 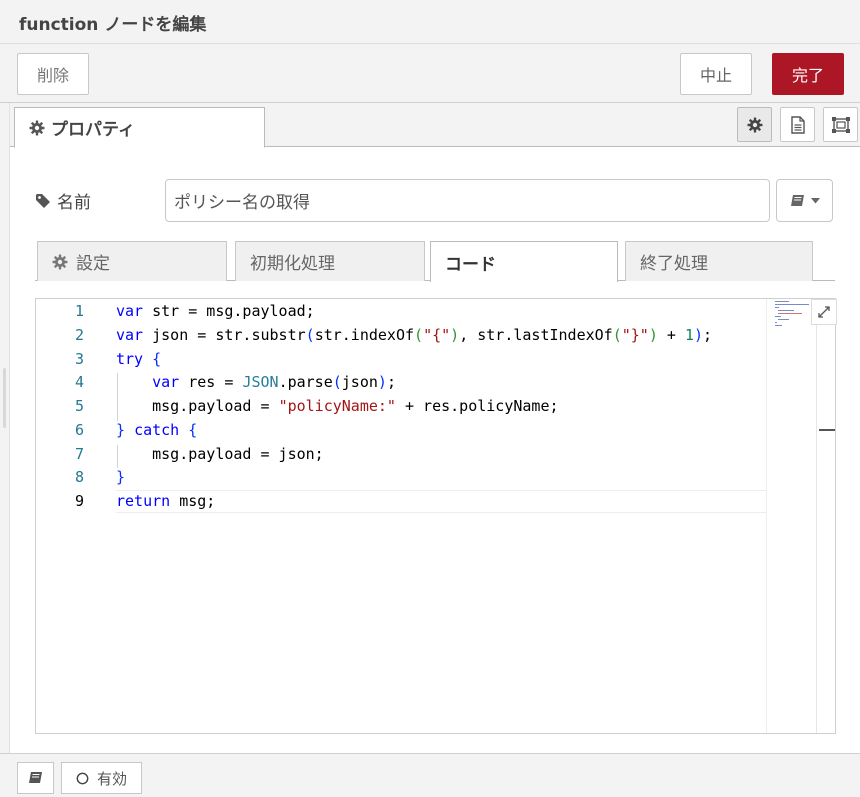 What do you see at coordinates (156, 430) in the screenshot?
I see `code-line: } catch {` at bounding box center [156, 430].